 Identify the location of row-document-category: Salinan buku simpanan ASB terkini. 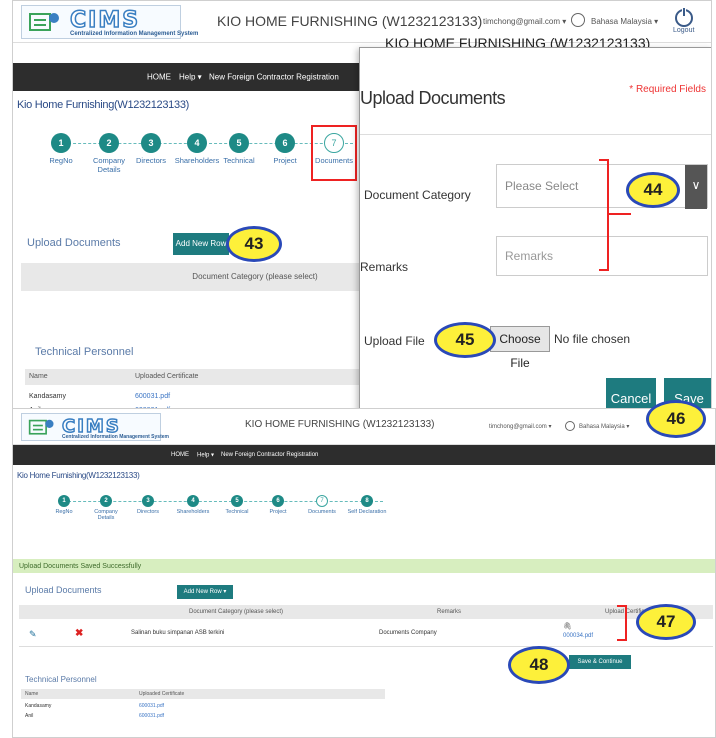
(178, 633).